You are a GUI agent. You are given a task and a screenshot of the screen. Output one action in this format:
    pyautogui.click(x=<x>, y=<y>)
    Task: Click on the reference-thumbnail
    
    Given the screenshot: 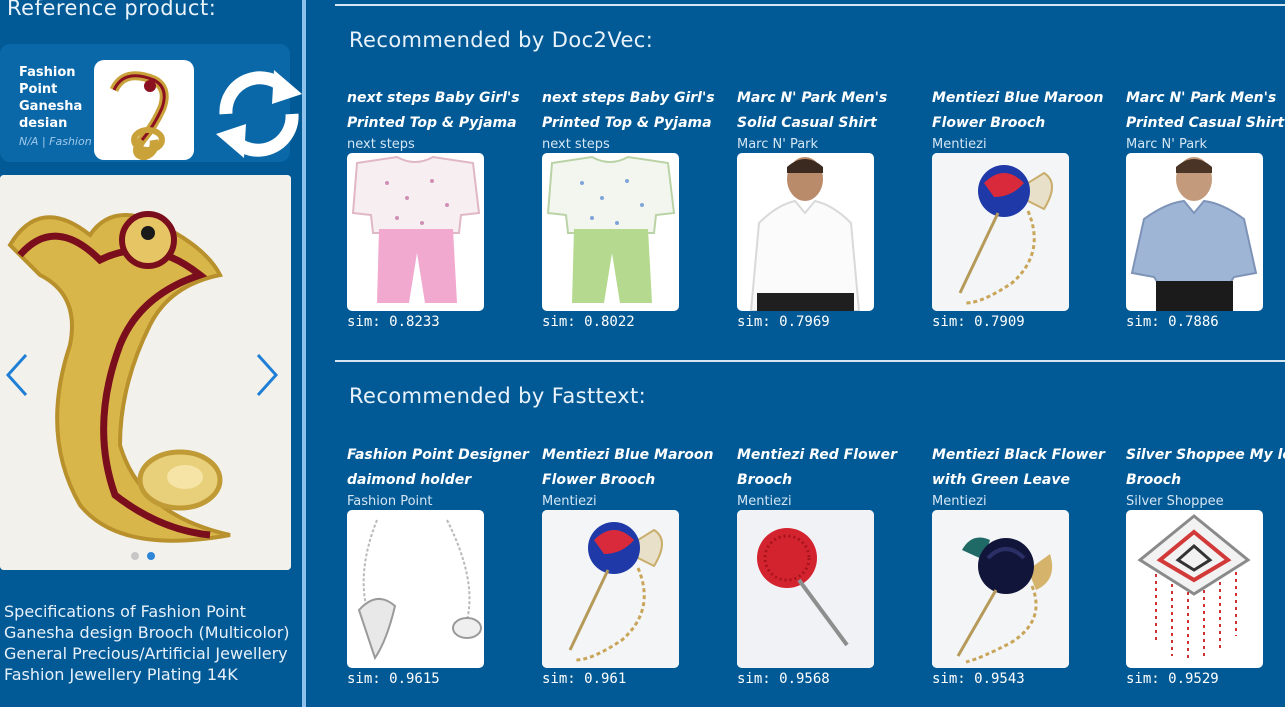 What is the action you would take?
    pyautogui.click(x=144, y=110)
    